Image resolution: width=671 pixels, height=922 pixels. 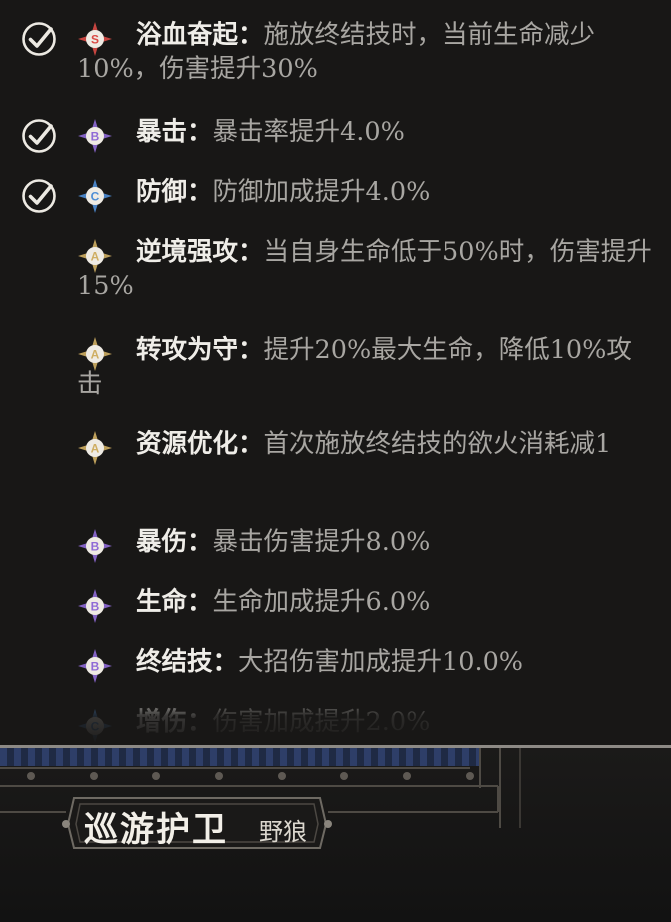 What do you see at coordinates (162, 602) in the screenshot?
I see `perk-name: 生命` at bounding box center [162, 602].